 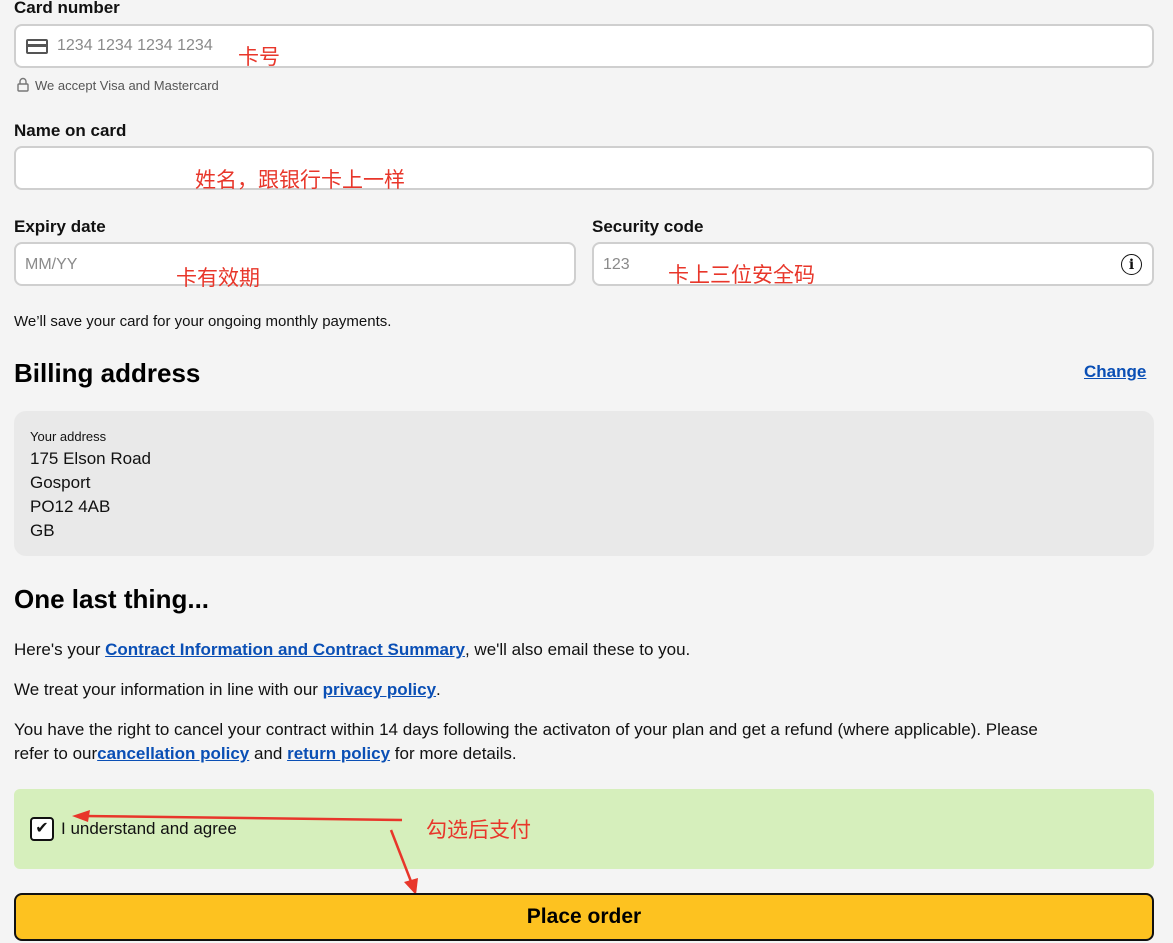 I want to click on arrow-to-checkbox, so click(x=243, y=818).